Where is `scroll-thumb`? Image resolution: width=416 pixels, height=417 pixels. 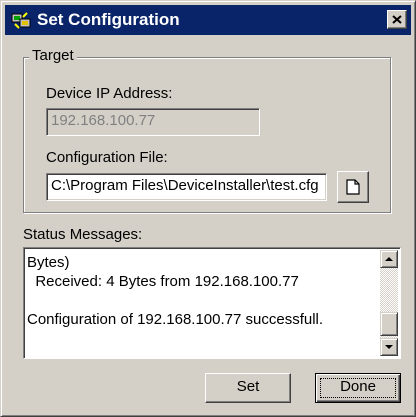
scroll-thumb is located at coordinates (389, 324).